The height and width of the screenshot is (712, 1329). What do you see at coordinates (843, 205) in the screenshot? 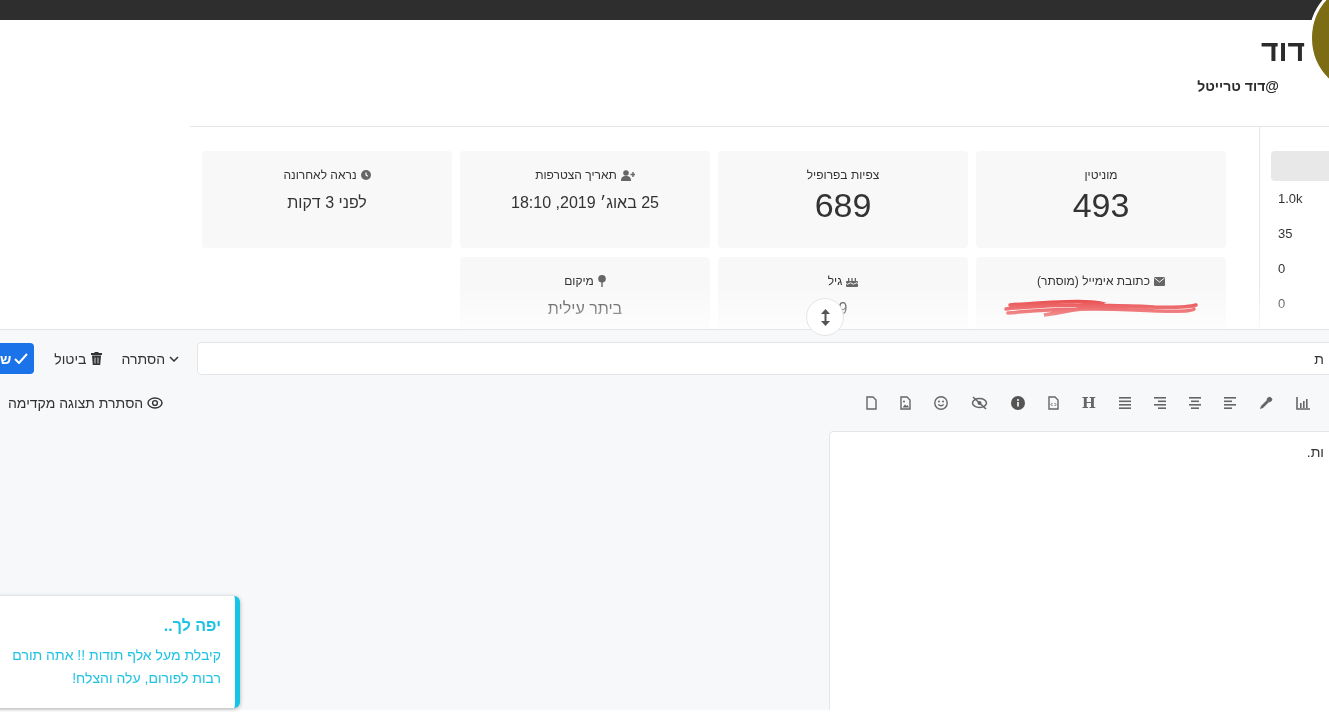
I see `stat-value: 689` at bounding box center [843, 205].